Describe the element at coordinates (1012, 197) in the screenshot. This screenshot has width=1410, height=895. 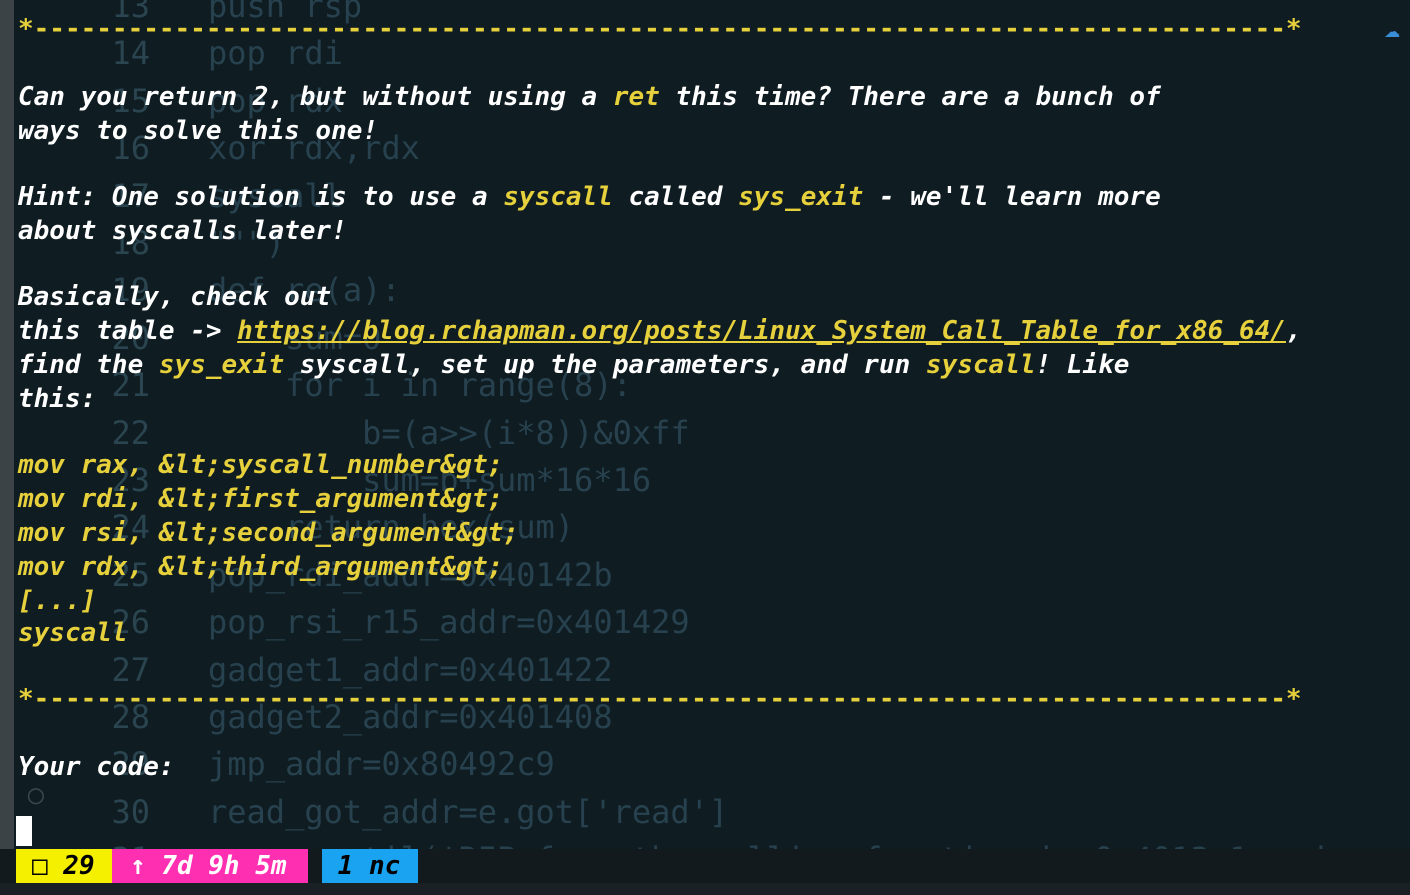
I see `hint-text-c: - we'll learn more` at that location.